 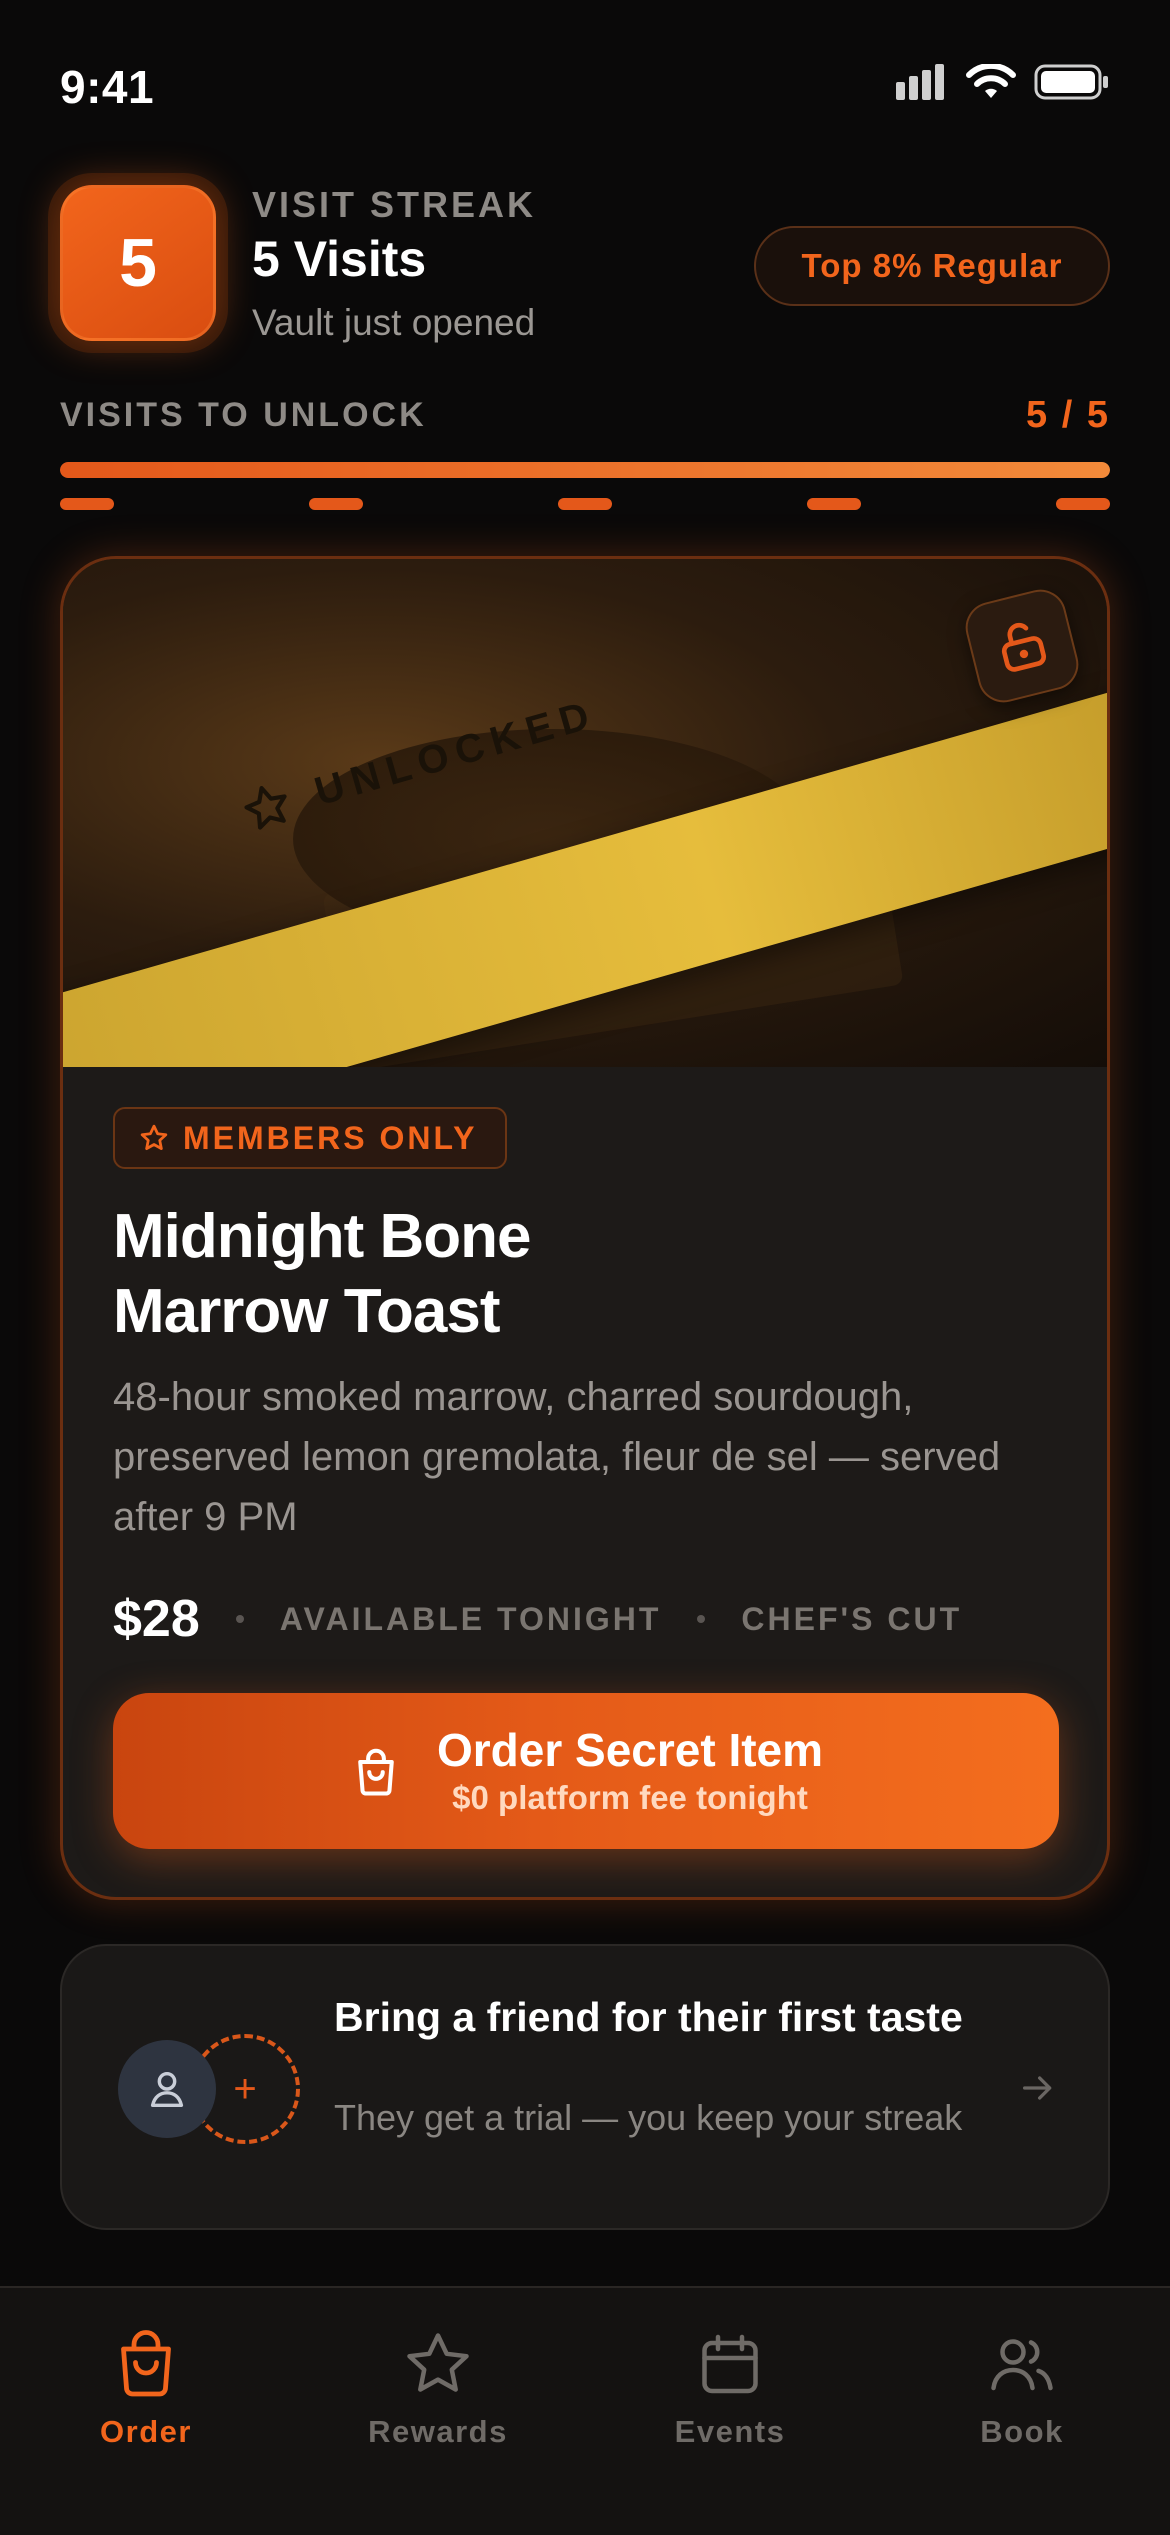 I want to click on signal-icon, so click(x=920, y=82).